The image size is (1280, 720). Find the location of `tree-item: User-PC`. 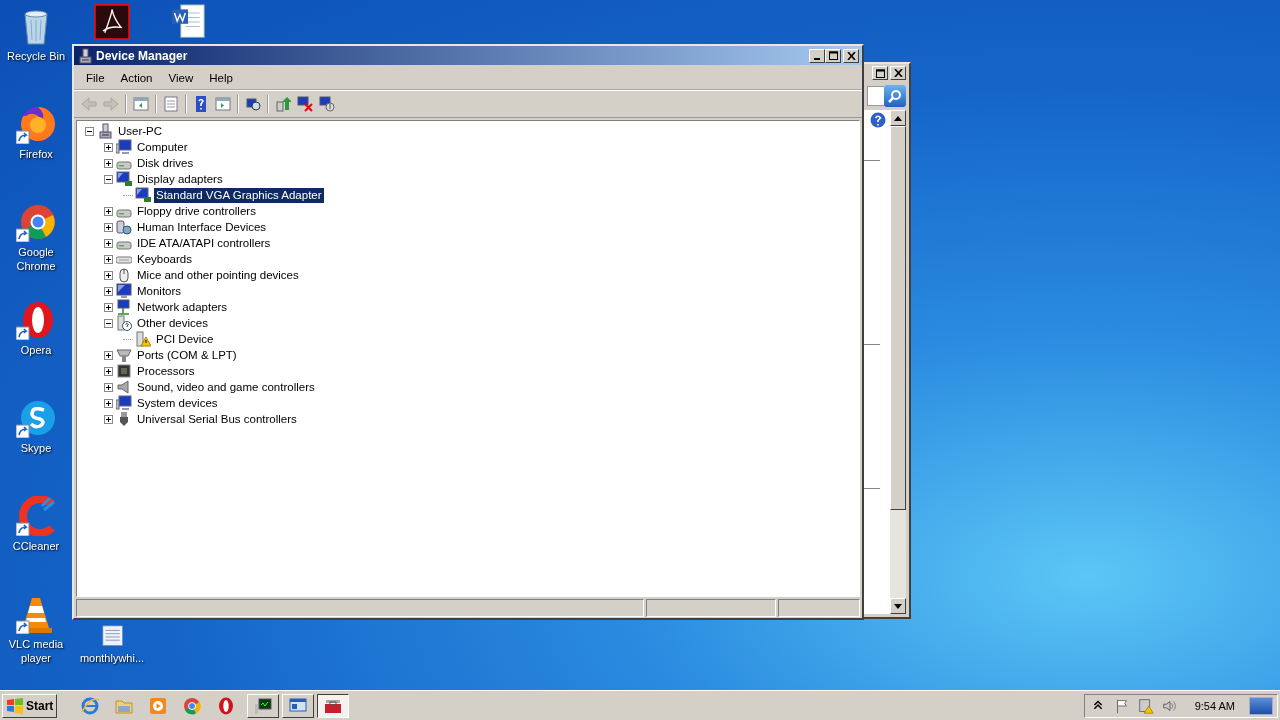

tree-item: User-PC is located at coordinates (140, 131).